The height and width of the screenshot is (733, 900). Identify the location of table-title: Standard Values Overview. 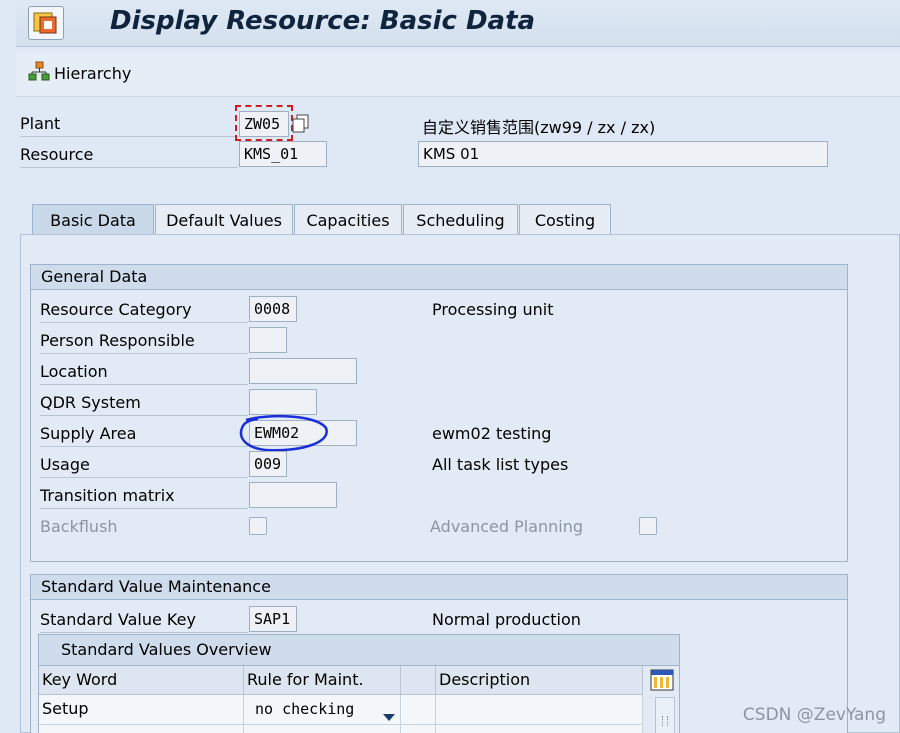
(359, 650).